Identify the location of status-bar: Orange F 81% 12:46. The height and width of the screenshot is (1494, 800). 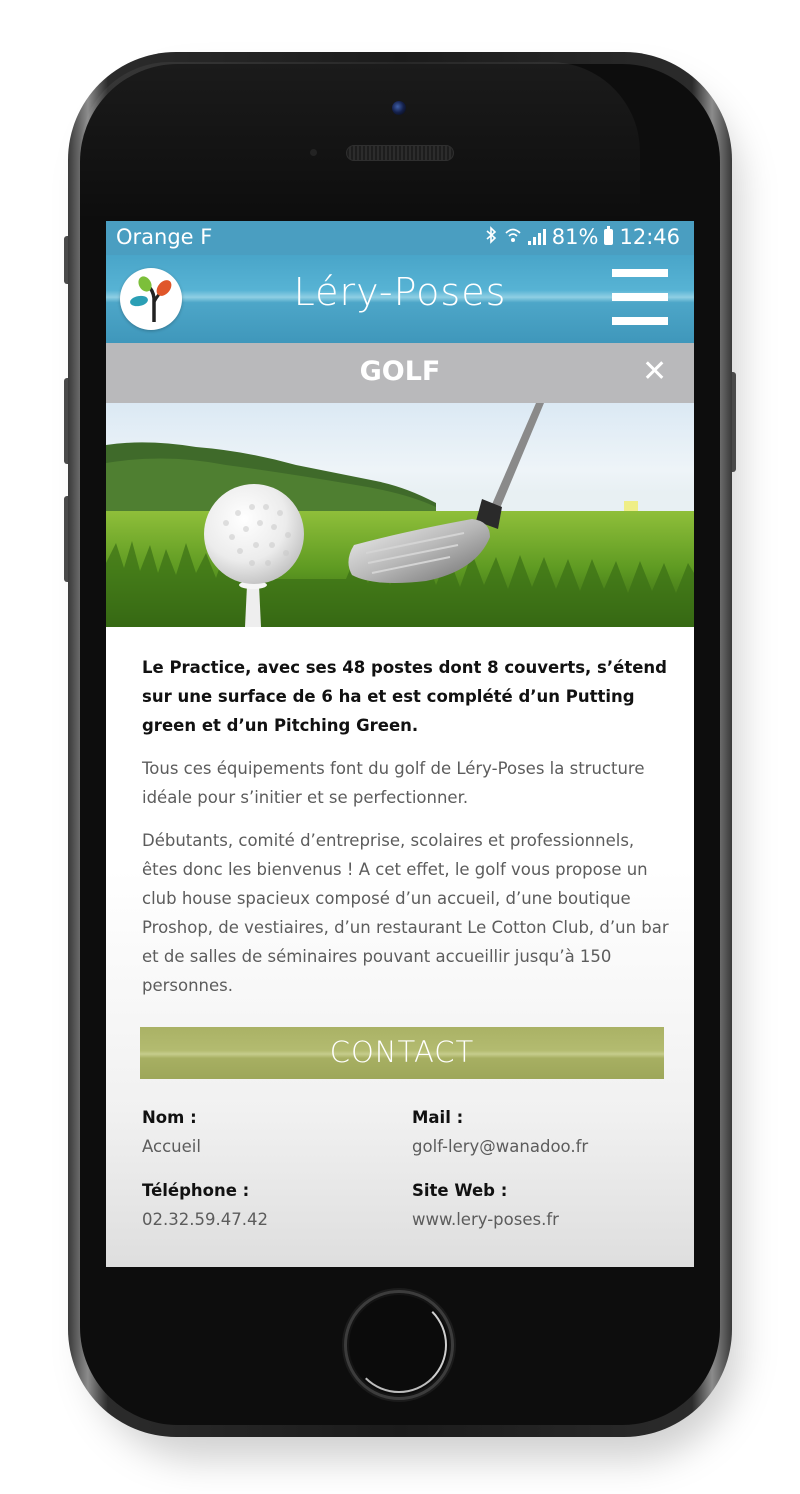
(400, 238).